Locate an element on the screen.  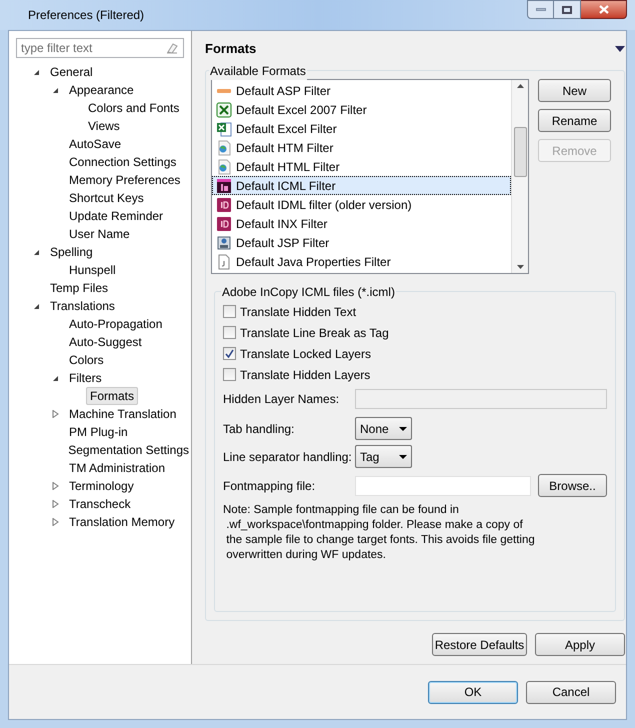
list-item: Default HTML Filter is located at coordinates (361, 166).